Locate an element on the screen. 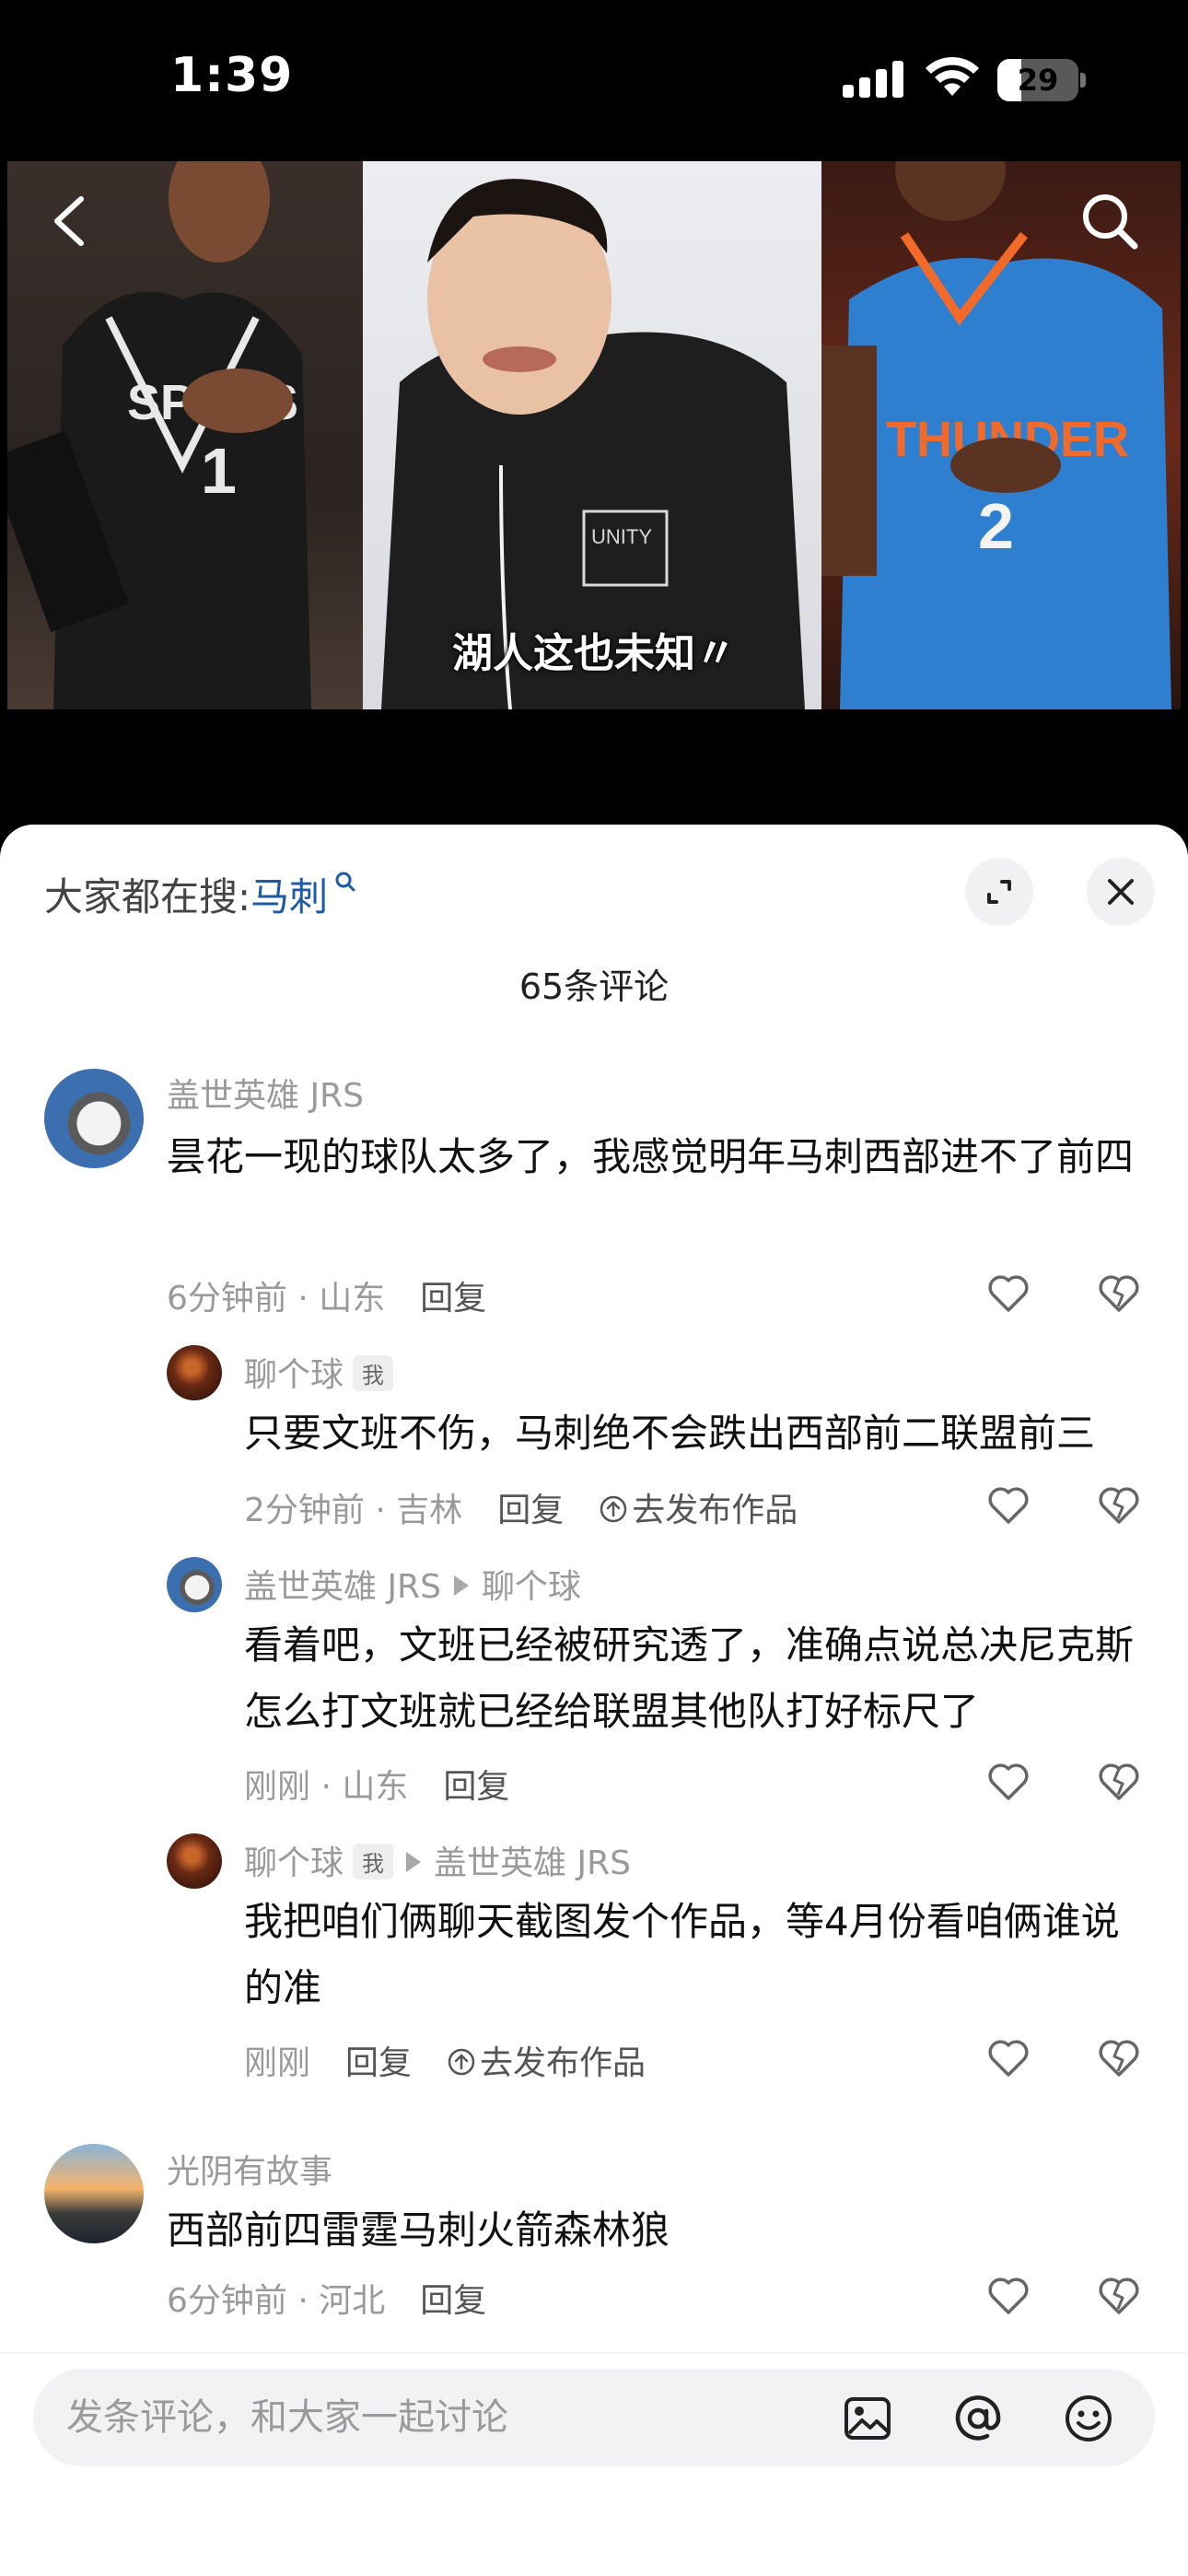 This screenshot has width=1188, height=2576. comment-meta: 6分钟前 · 河北 回复 is located at coordinates (326, 2298).